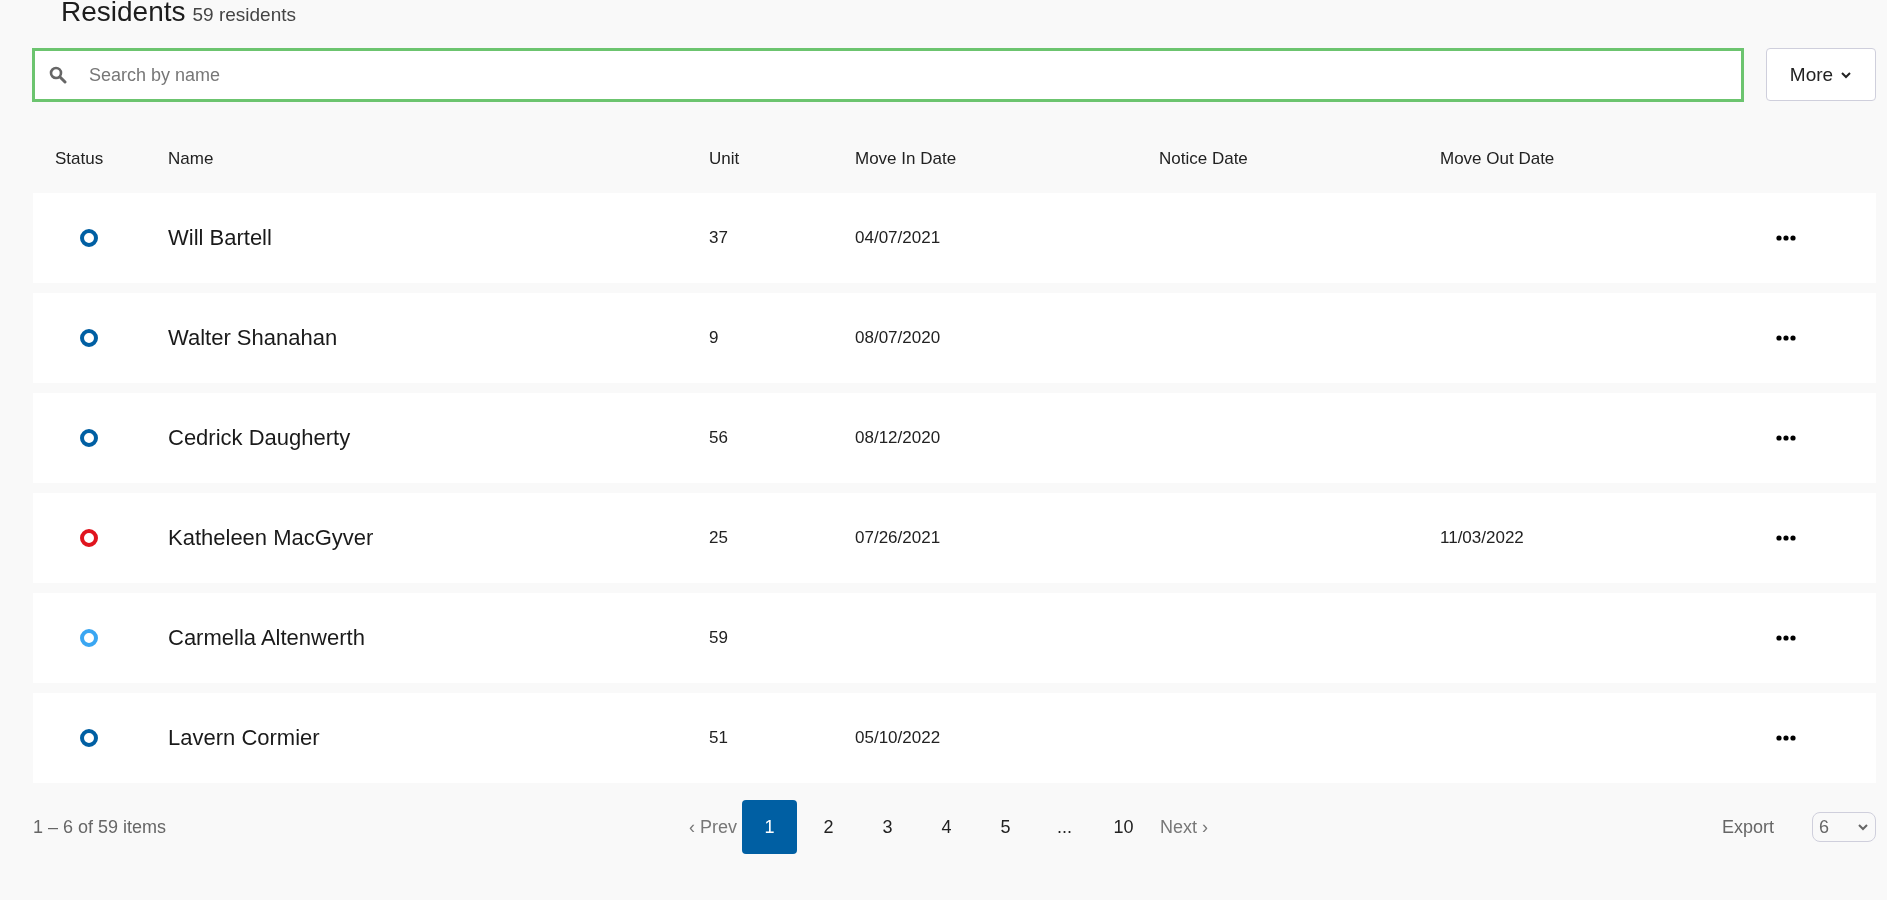 The height and width of the screenshot is (900, 1887). Describe the element at coordinates (244, 738) in the screenshot. I see `resident-name: Lavern Cormier` at that location.